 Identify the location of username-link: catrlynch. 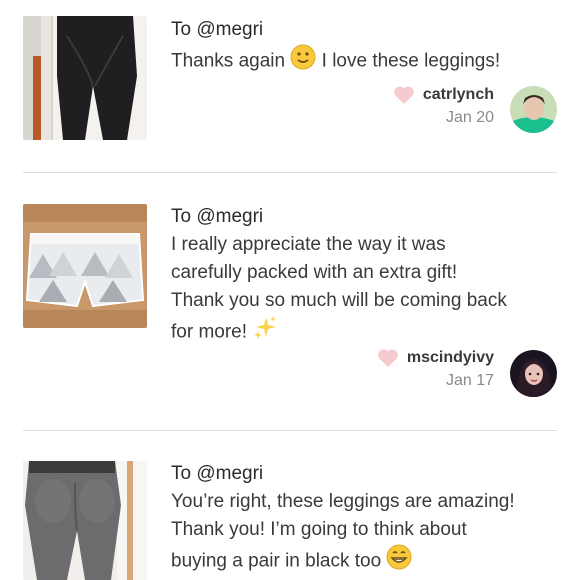
(458, 95).